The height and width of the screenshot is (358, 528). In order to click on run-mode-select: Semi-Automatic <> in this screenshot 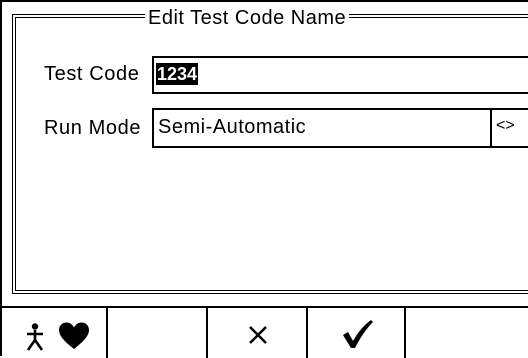, I will do `click(340, 128)`.